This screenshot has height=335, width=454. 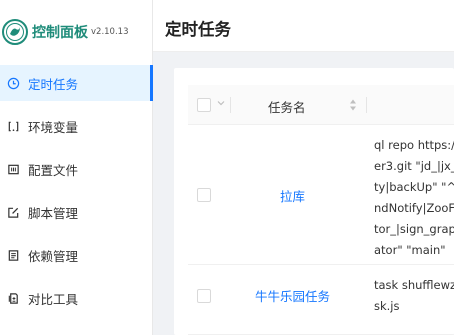 What do you see at coordinates (110, 32) in the screenshot?
I see `app-version: v2.10.13` at bounding box center [110, 32].